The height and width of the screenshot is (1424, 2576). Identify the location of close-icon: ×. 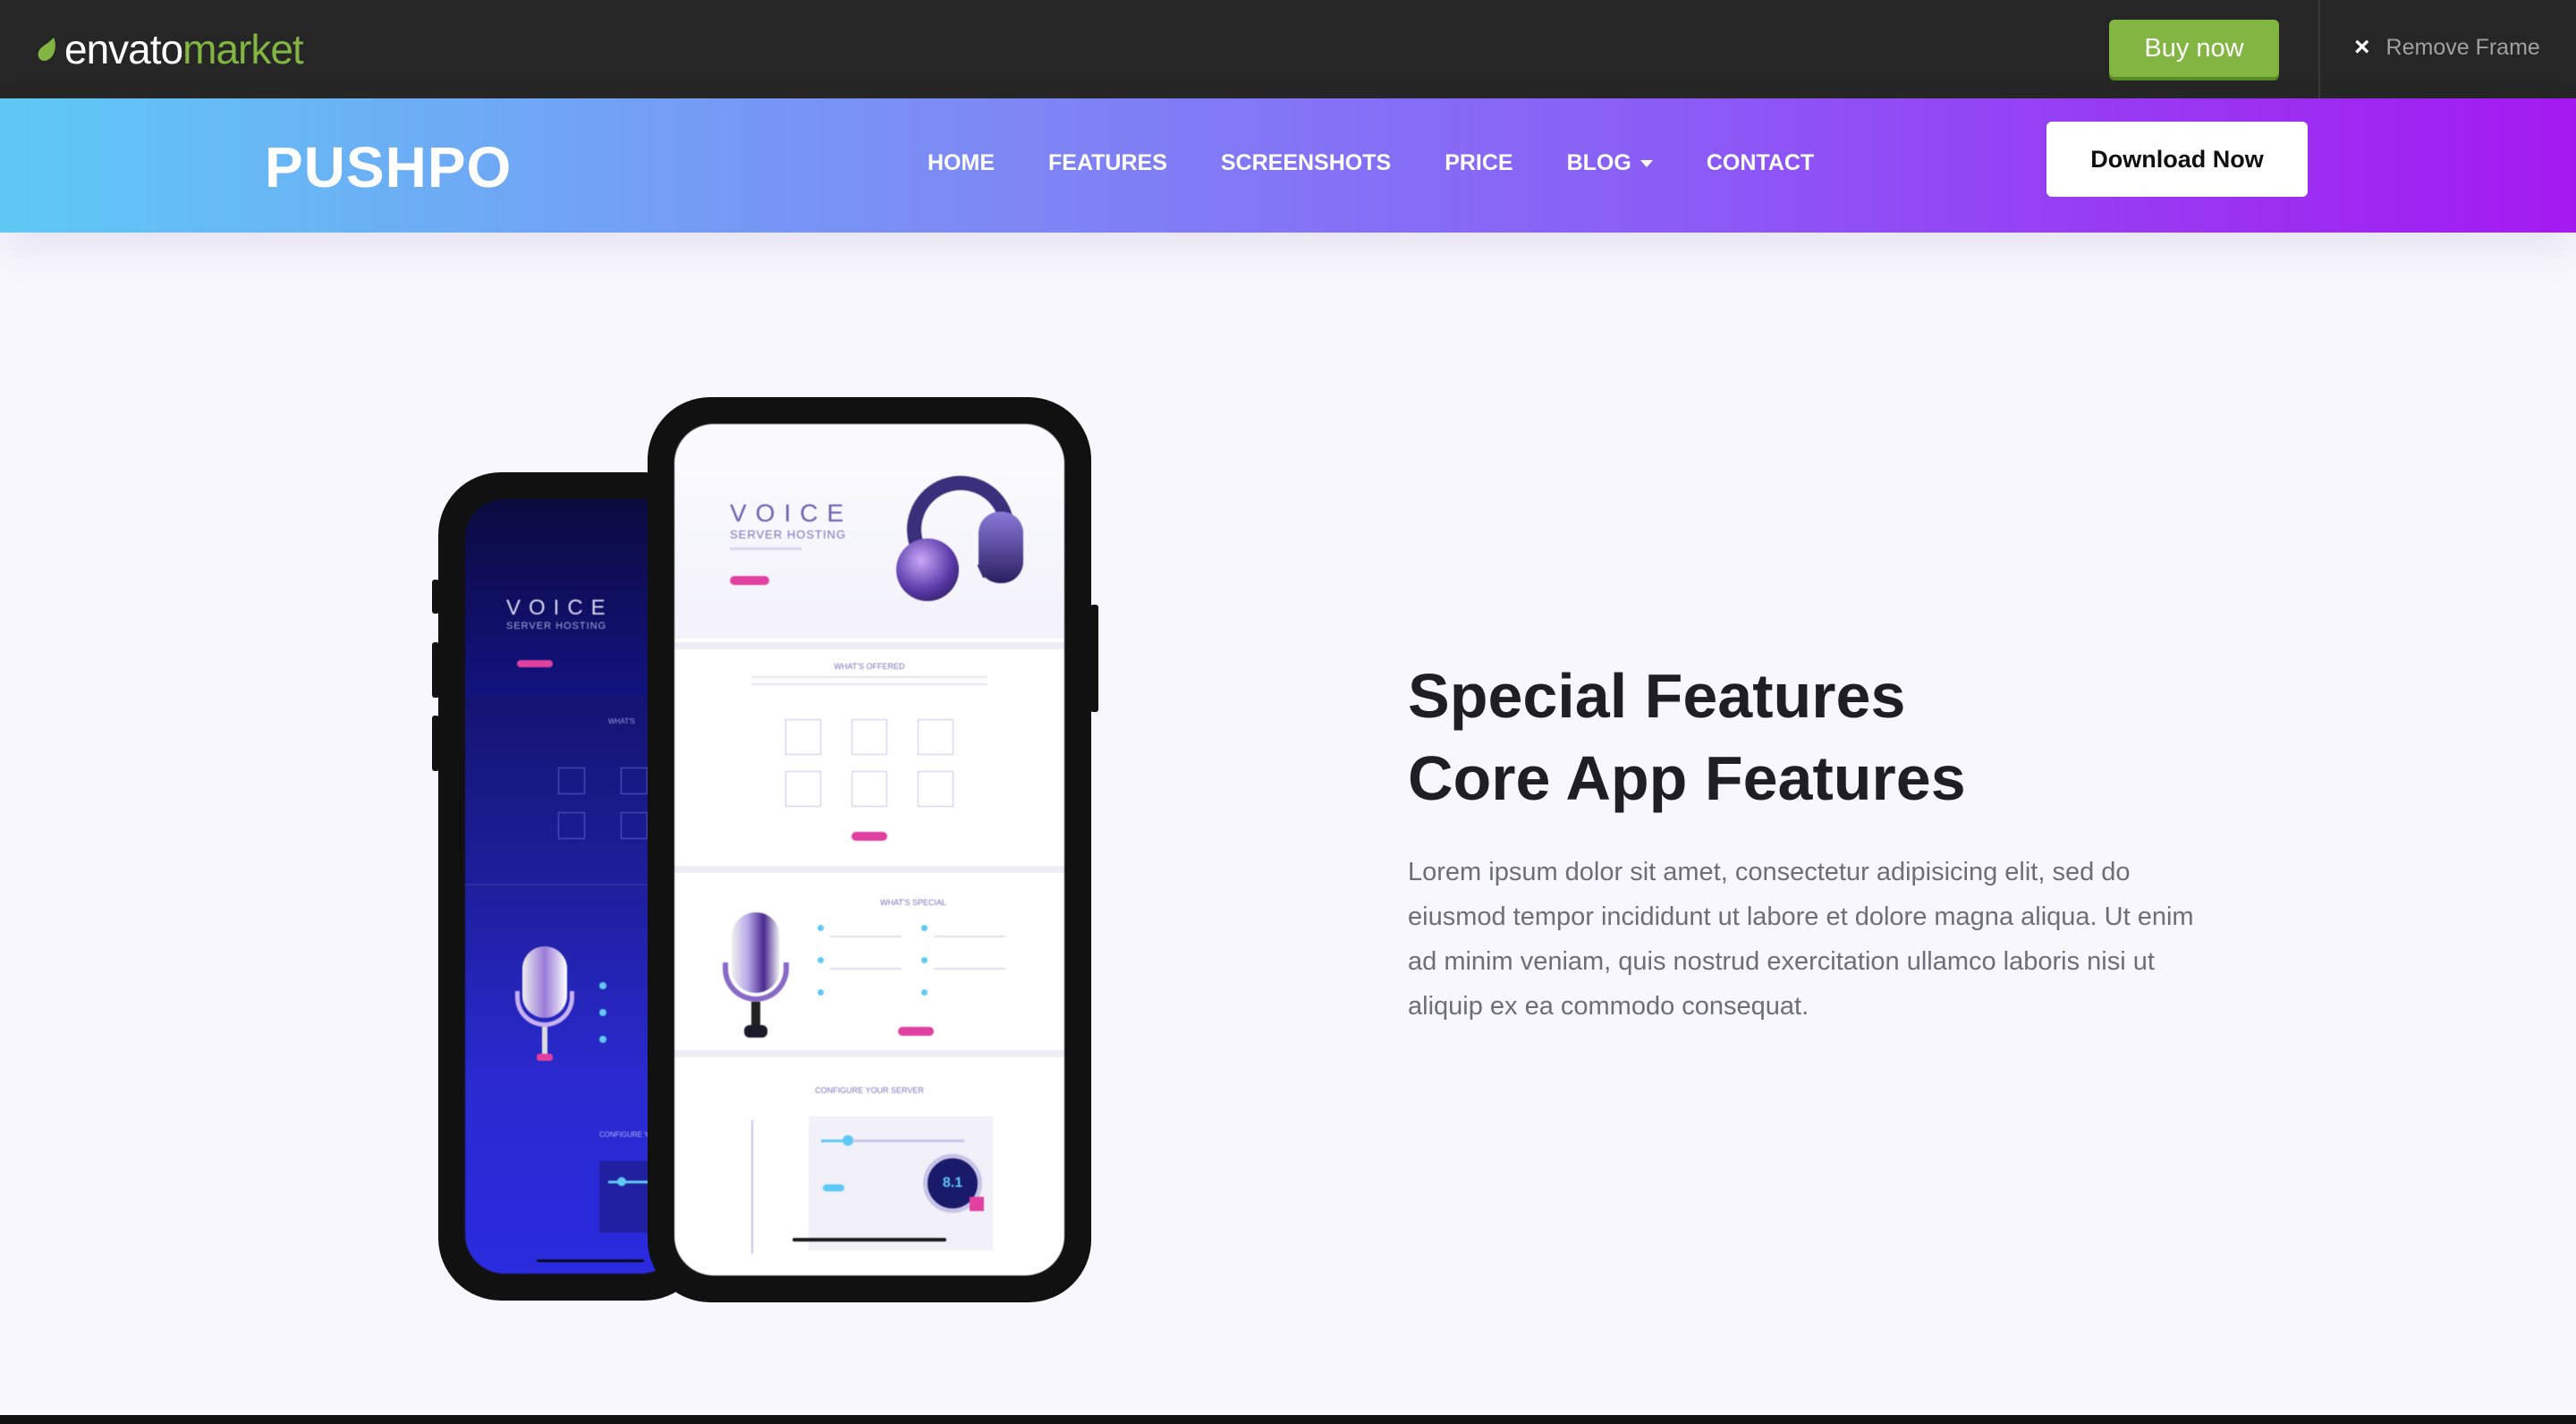
(2362, 47).